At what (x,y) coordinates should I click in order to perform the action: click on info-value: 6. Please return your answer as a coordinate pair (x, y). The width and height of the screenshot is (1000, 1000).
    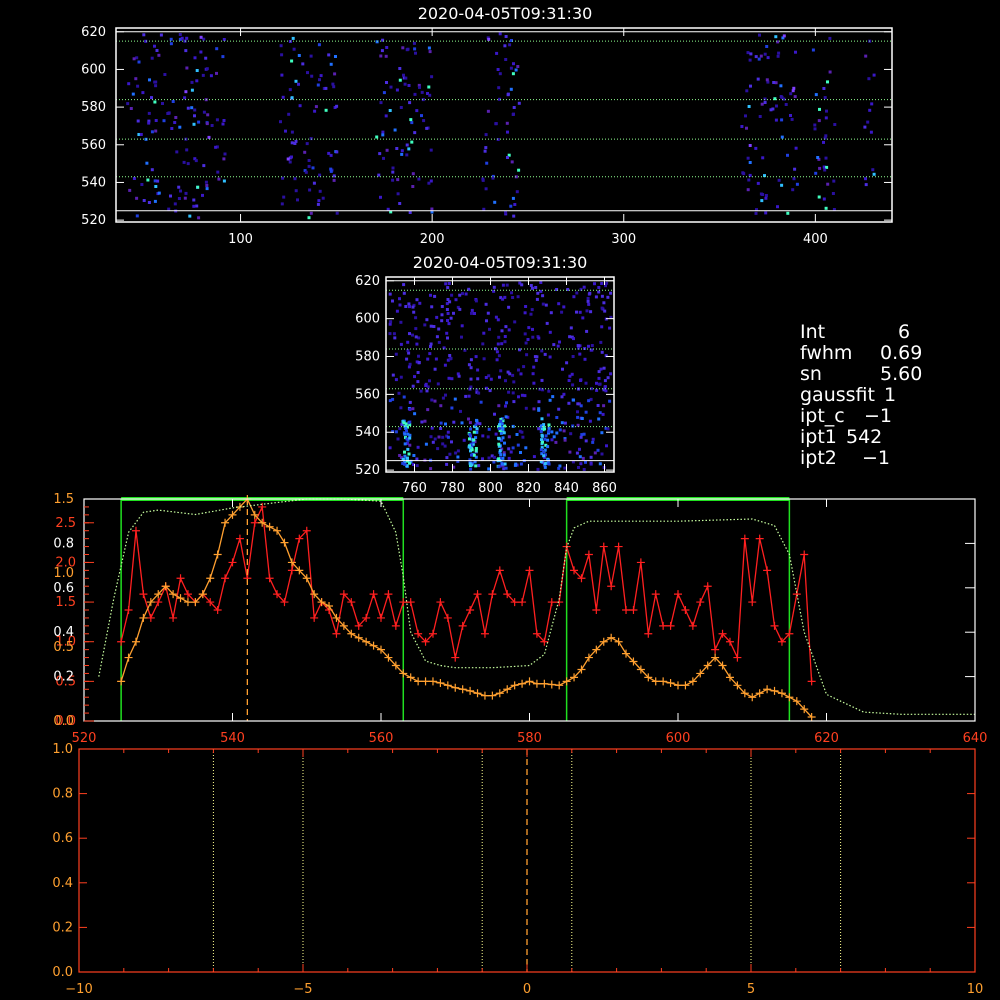
    Looking at the image, I should click on (904, 332).